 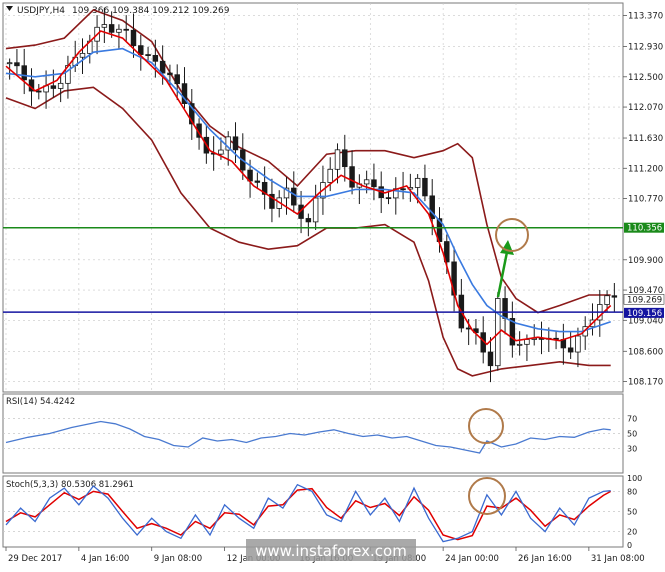 What do you see at coordinates (645, 108) in the screenshot?
I see `price-tick-label: 112.070` at bounding box center [645, 108].